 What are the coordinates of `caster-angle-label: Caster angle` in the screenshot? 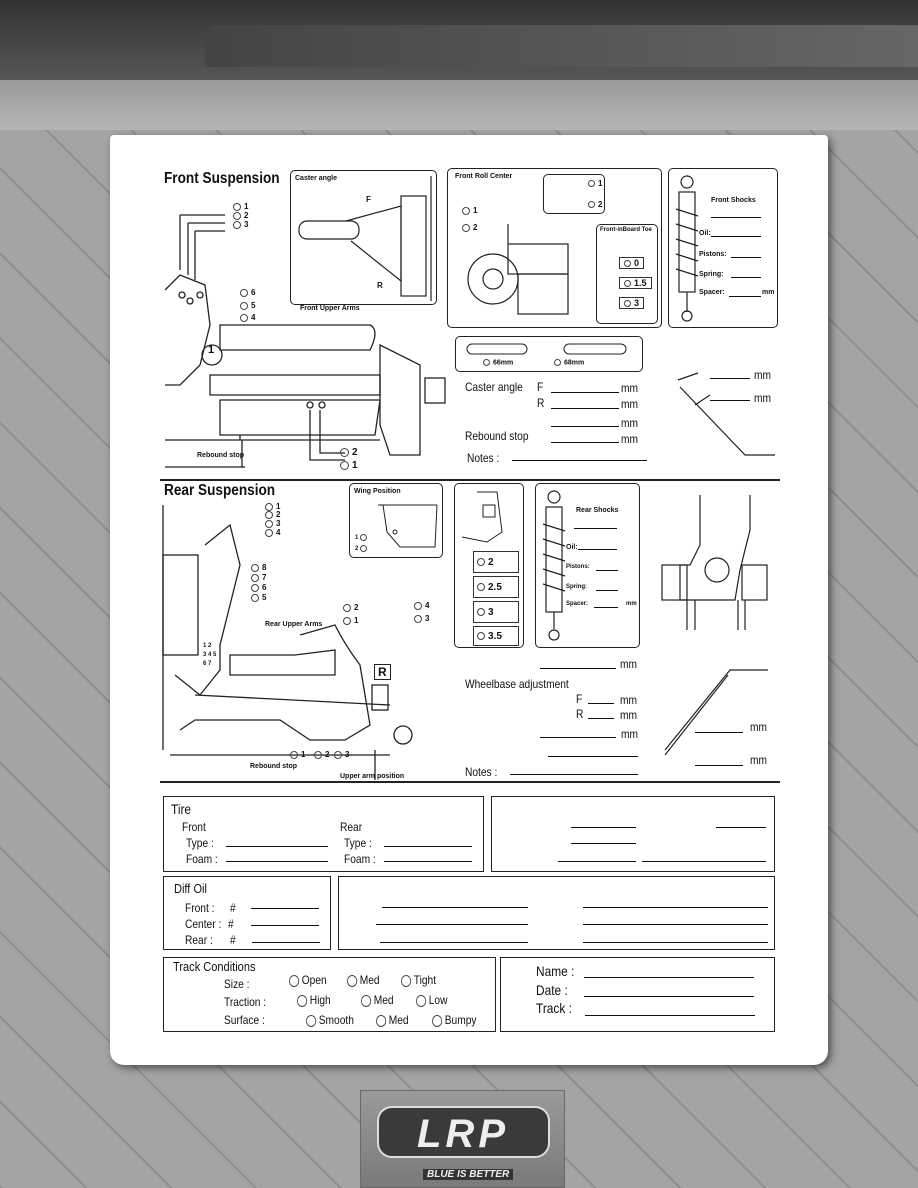 It's located at (494, 387).